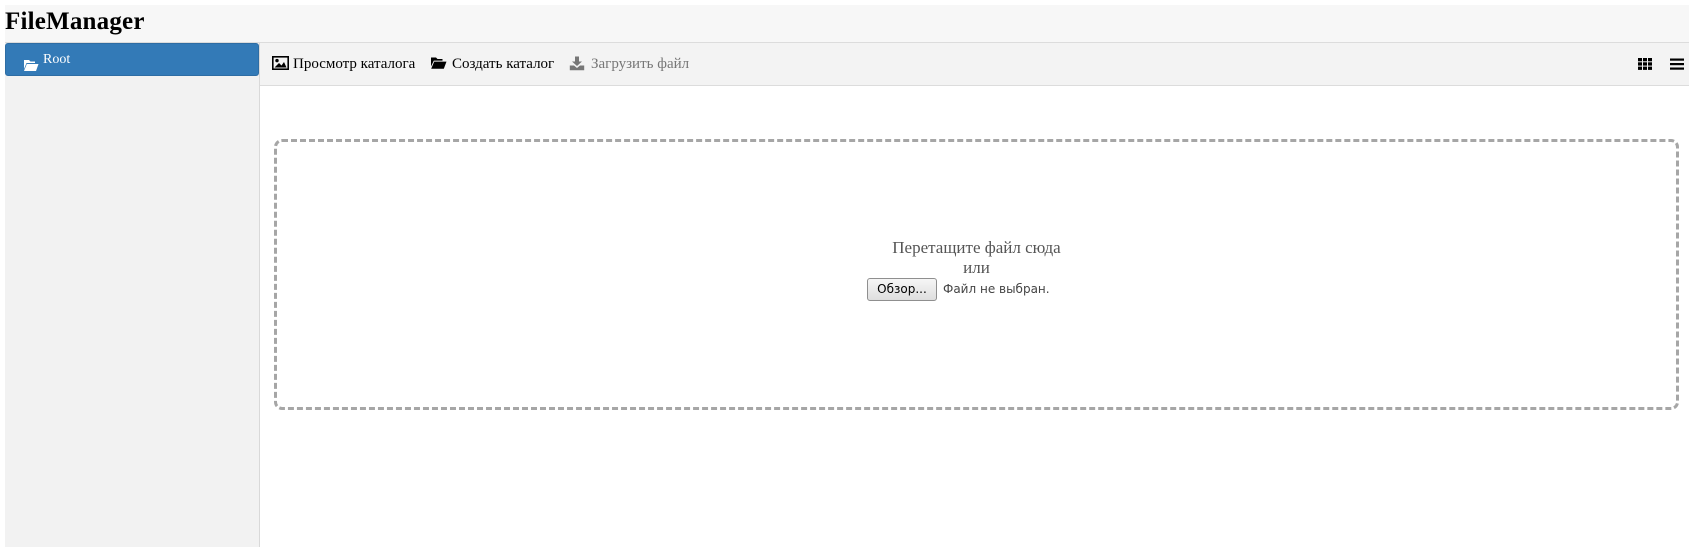 This screenshot has width=1689, height=547. Describe the element at coordinates (280, 63) in the screenshot. I see `image-icon` at that location.